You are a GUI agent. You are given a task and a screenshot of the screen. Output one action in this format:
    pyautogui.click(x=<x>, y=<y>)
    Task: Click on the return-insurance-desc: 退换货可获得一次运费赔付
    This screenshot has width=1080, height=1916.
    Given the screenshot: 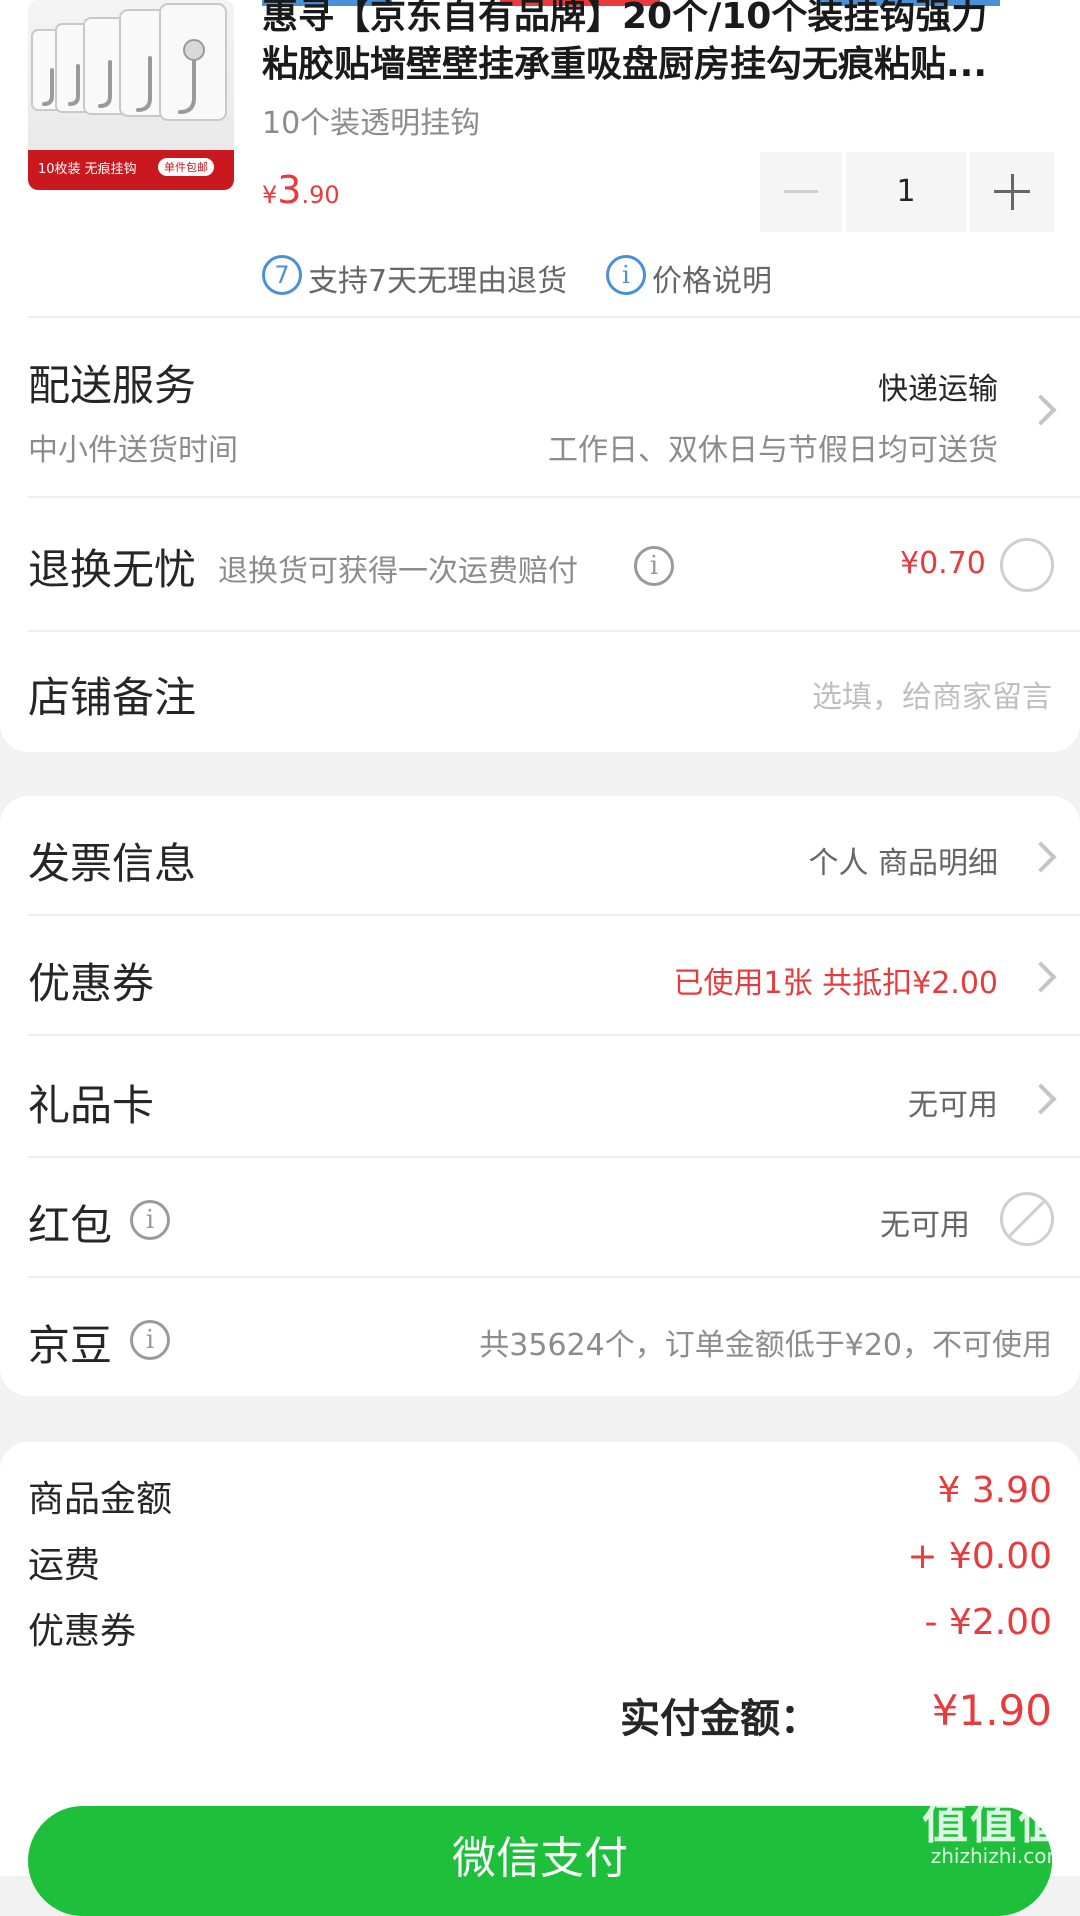 What is the action you would take?
    pyautogui.click(x=398, y=571)
    